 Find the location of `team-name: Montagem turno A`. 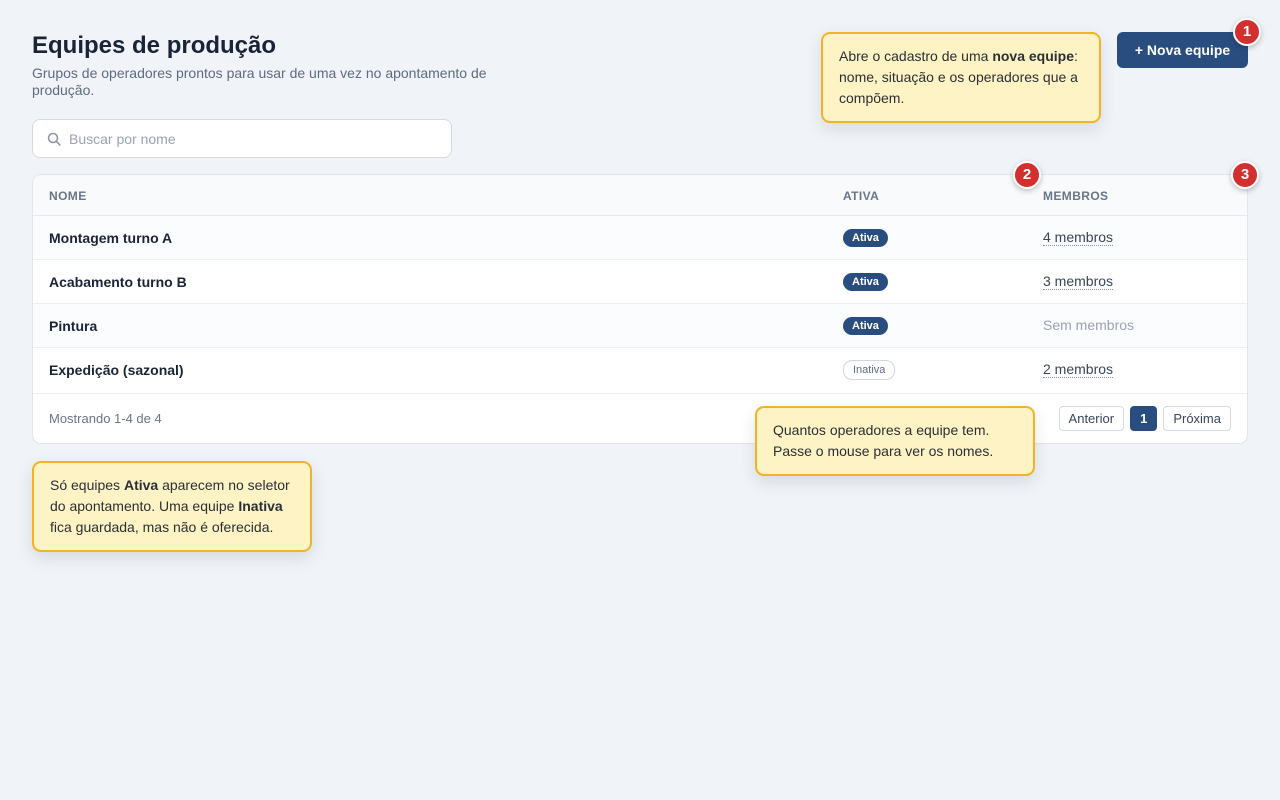

team-name: Montagem turno A is located at coordinates (110, 238).